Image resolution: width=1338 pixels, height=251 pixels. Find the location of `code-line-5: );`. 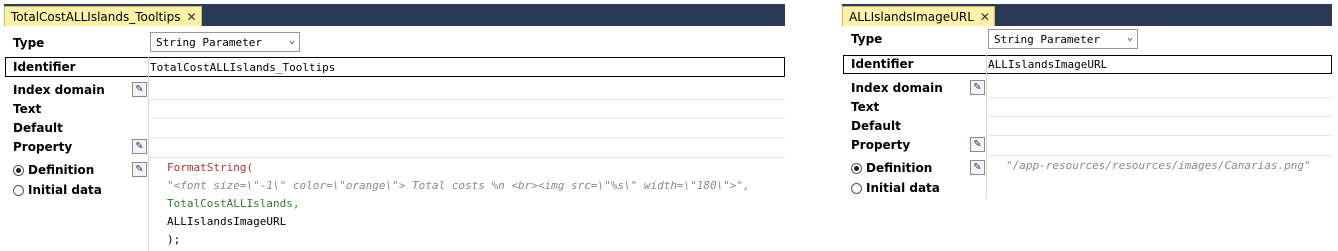

code-line-5: ); is located at coordinates (174, 239).